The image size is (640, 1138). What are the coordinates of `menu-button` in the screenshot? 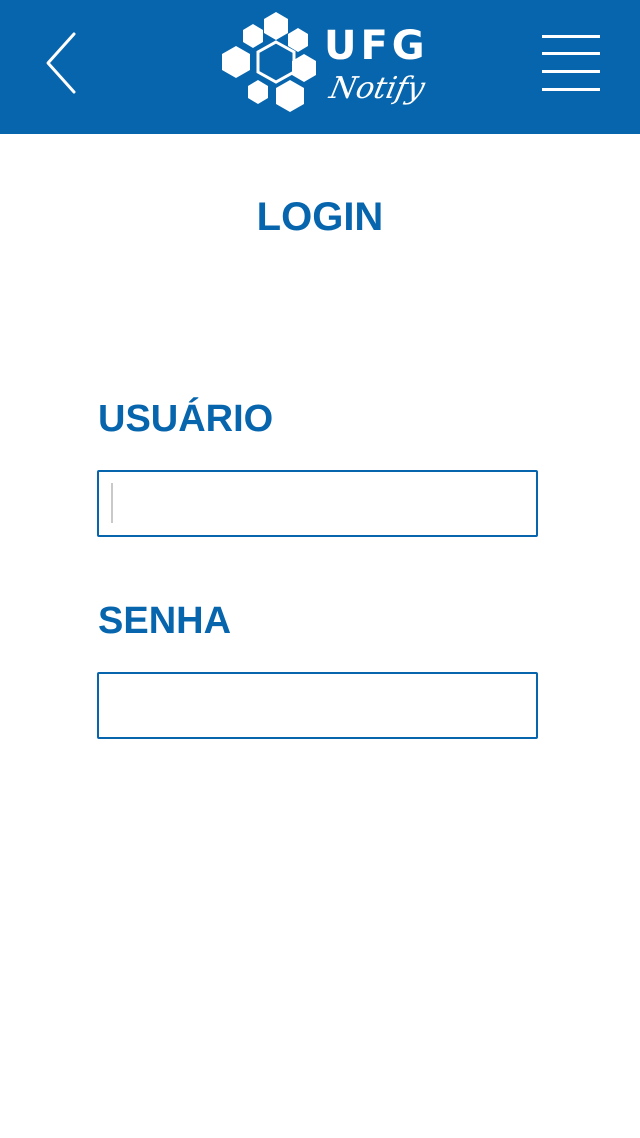 It's located at (571, 63).